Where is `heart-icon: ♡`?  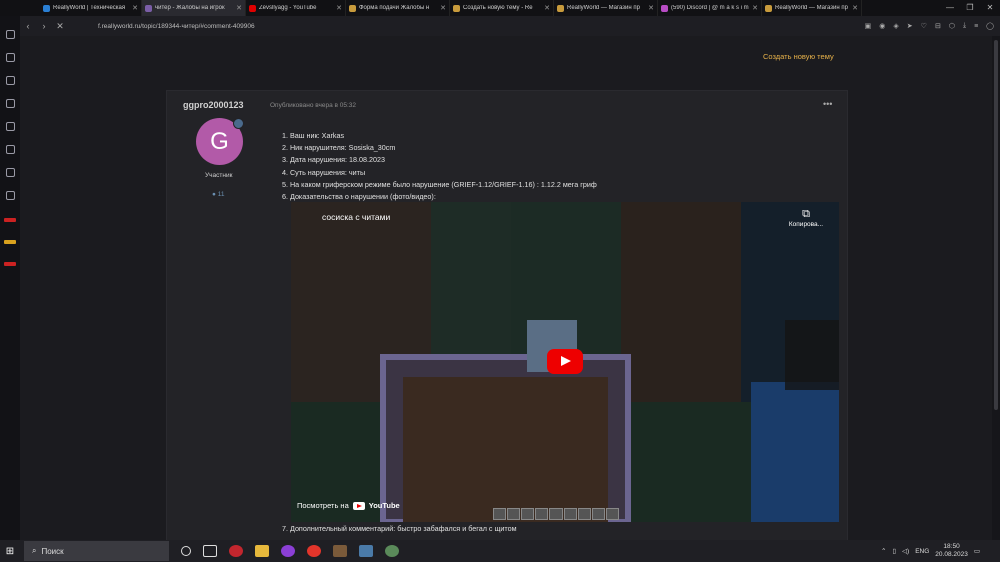 heart-icon: ♡ is located at coordinates (924, 26).